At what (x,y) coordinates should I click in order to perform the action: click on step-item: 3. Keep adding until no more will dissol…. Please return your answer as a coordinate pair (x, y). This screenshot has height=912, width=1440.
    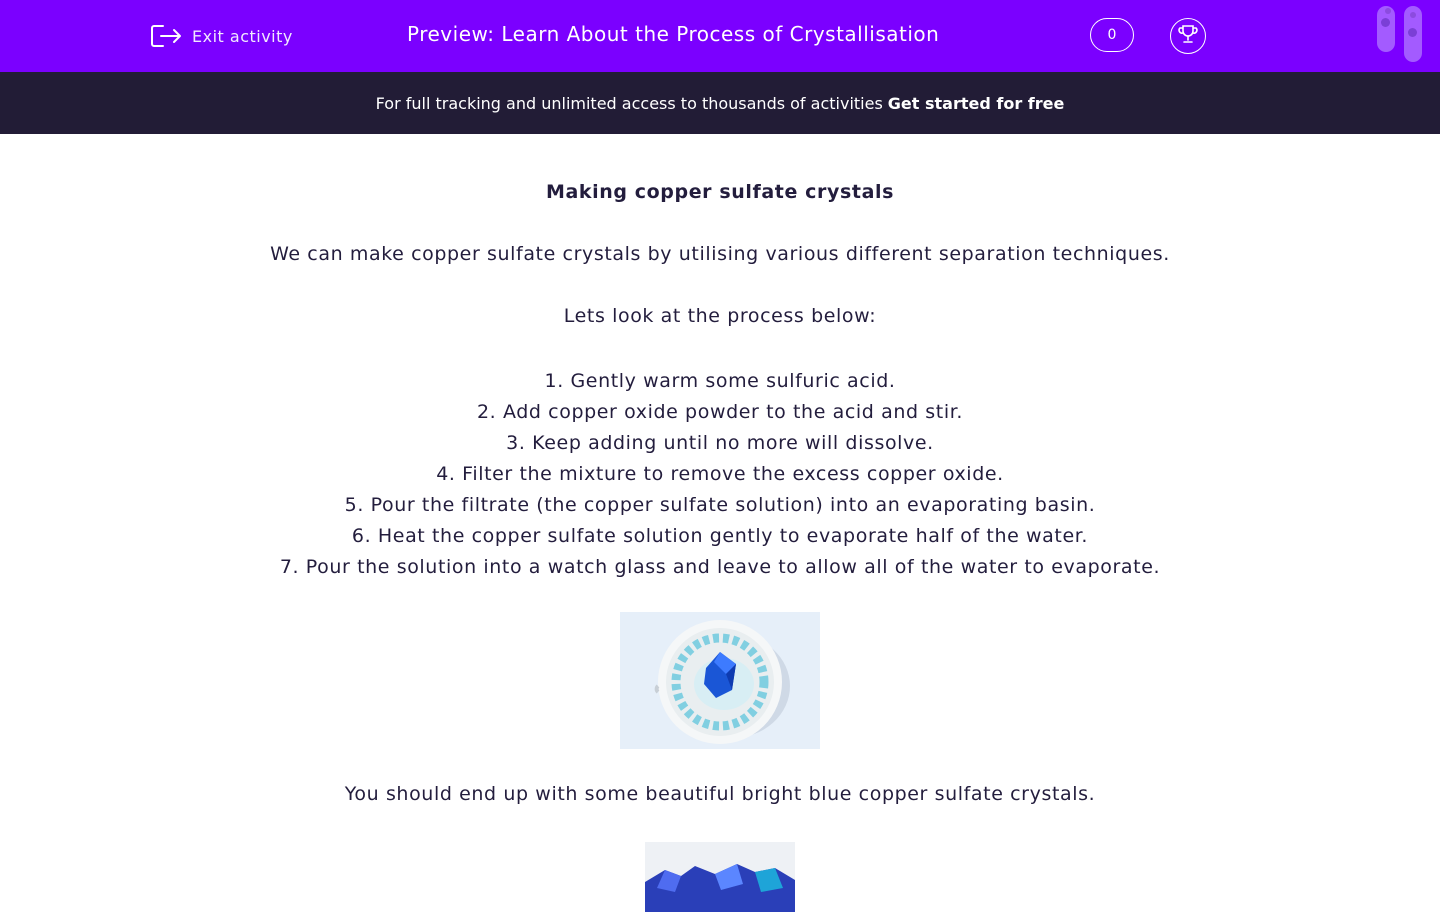
    Looking at the image, I should click on (720, 443).